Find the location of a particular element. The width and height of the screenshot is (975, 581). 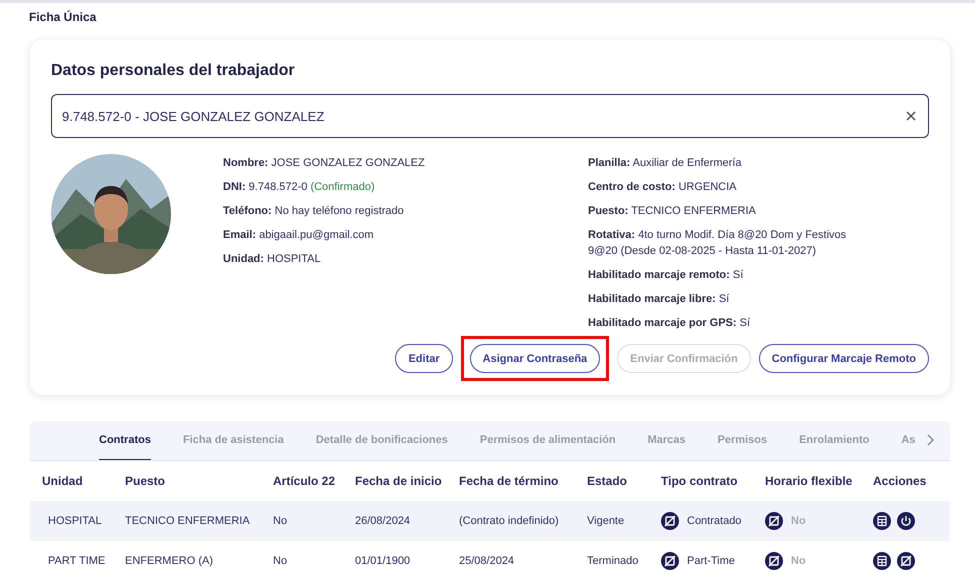

field-text: Unidad: HOSPITAL is located at coordinates (272, 259).